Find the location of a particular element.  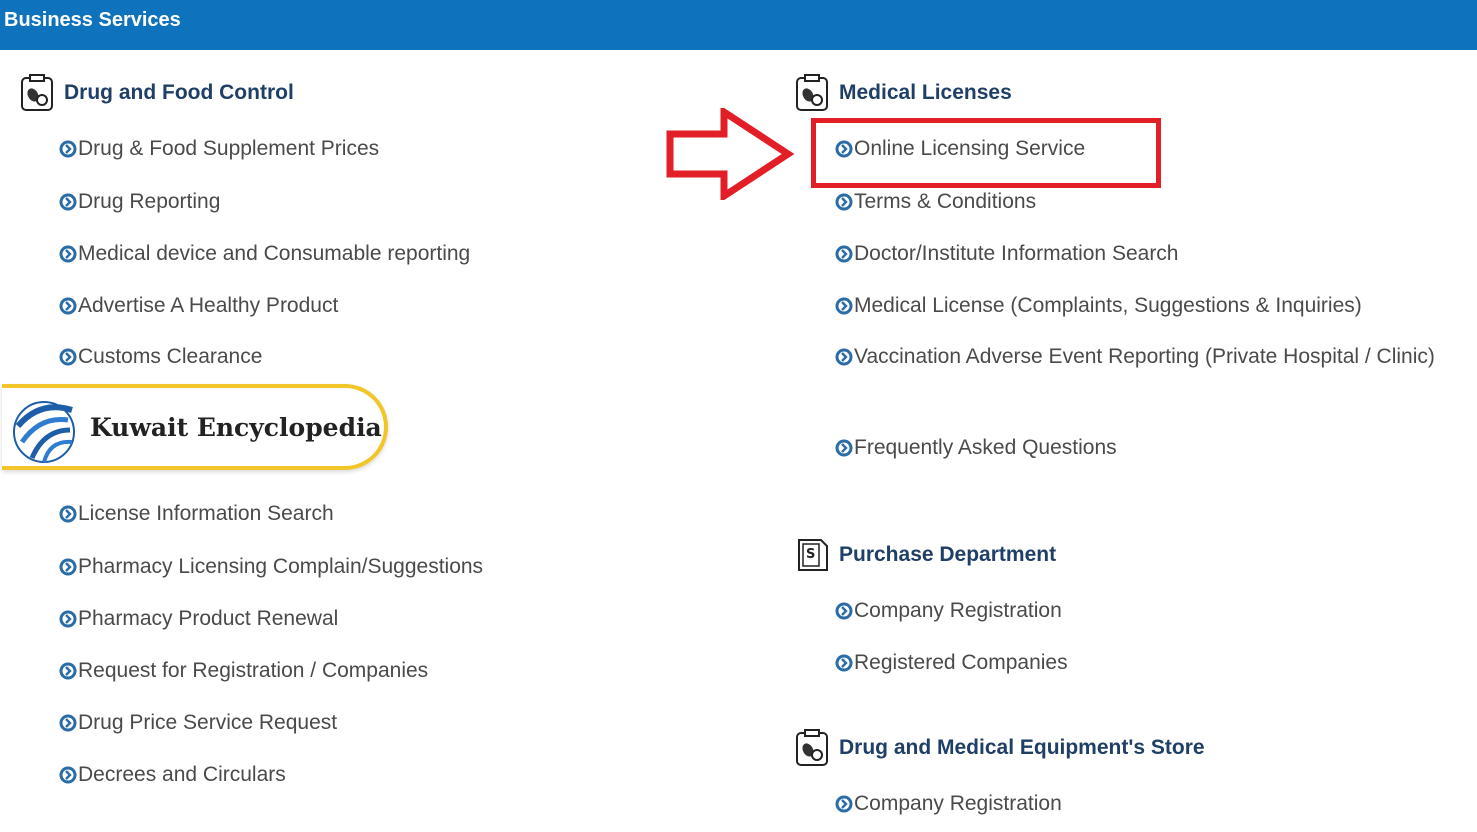

section-title: Drug and Food Control is located at coordinates (179, 92).